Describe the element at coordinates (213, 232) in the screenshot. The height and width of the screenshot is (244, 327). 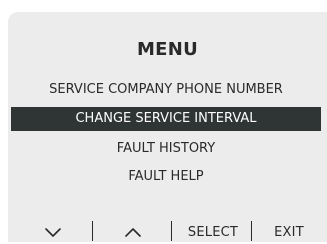
I see `select-button: SELECT` at that location.